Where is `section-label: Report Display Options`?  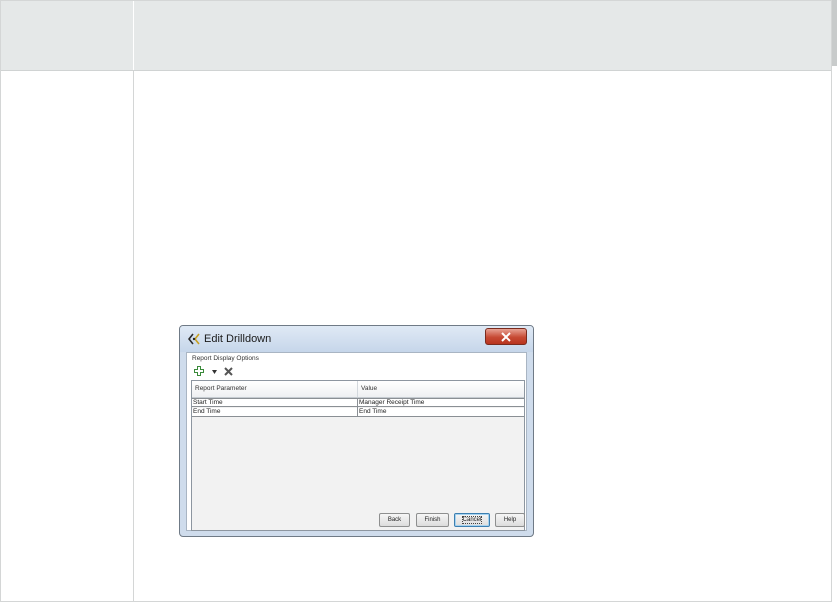 section-label: Report Display Options is located at coordinates (225, 358).